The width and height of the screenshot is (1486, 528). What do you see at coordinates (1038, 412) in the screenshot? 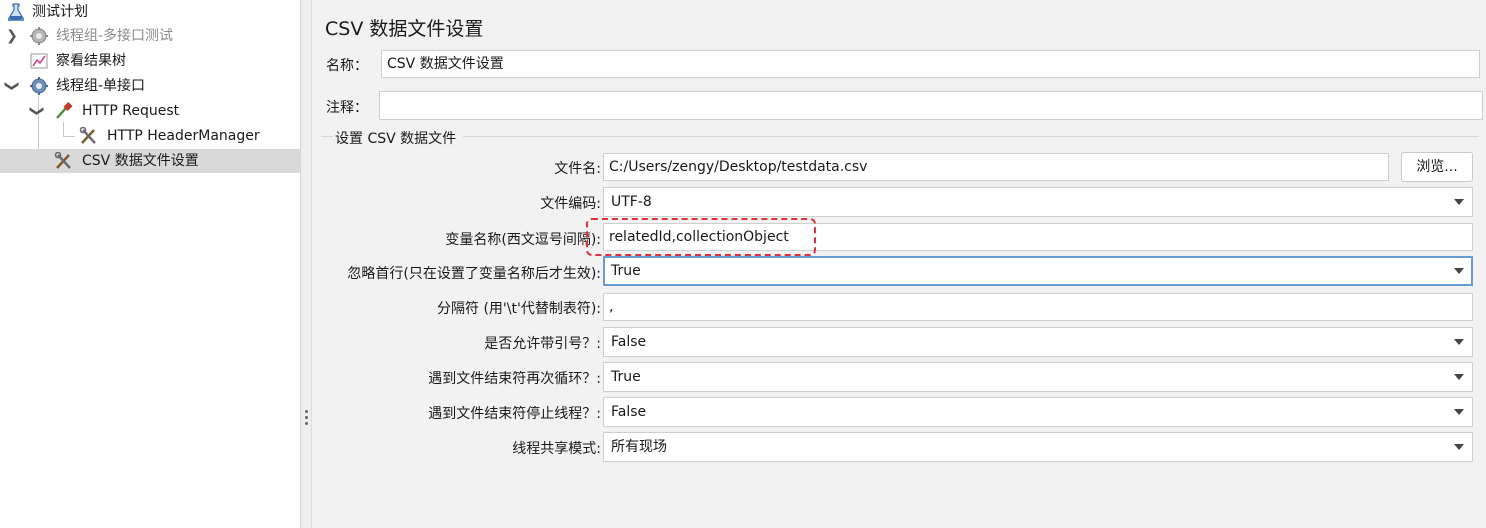
I see `stop-thread-eof-select: False` at bounding box center [1038, 412].